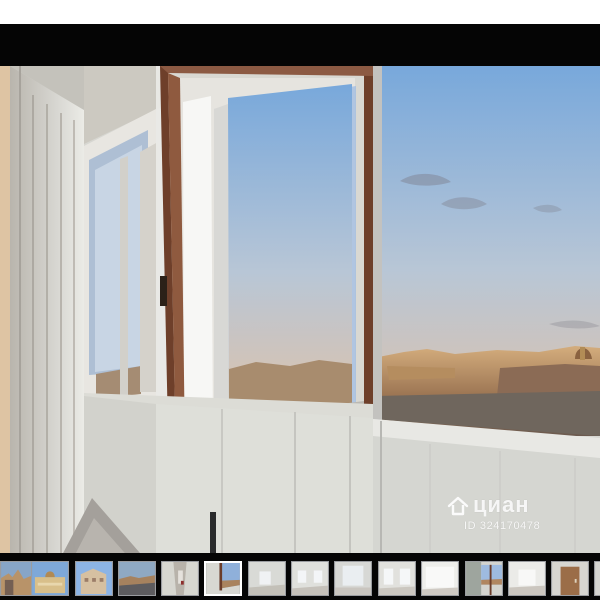 The image size is (600, 600). I want to click on interior-room-thumbnail-icon, so click(353, 578).